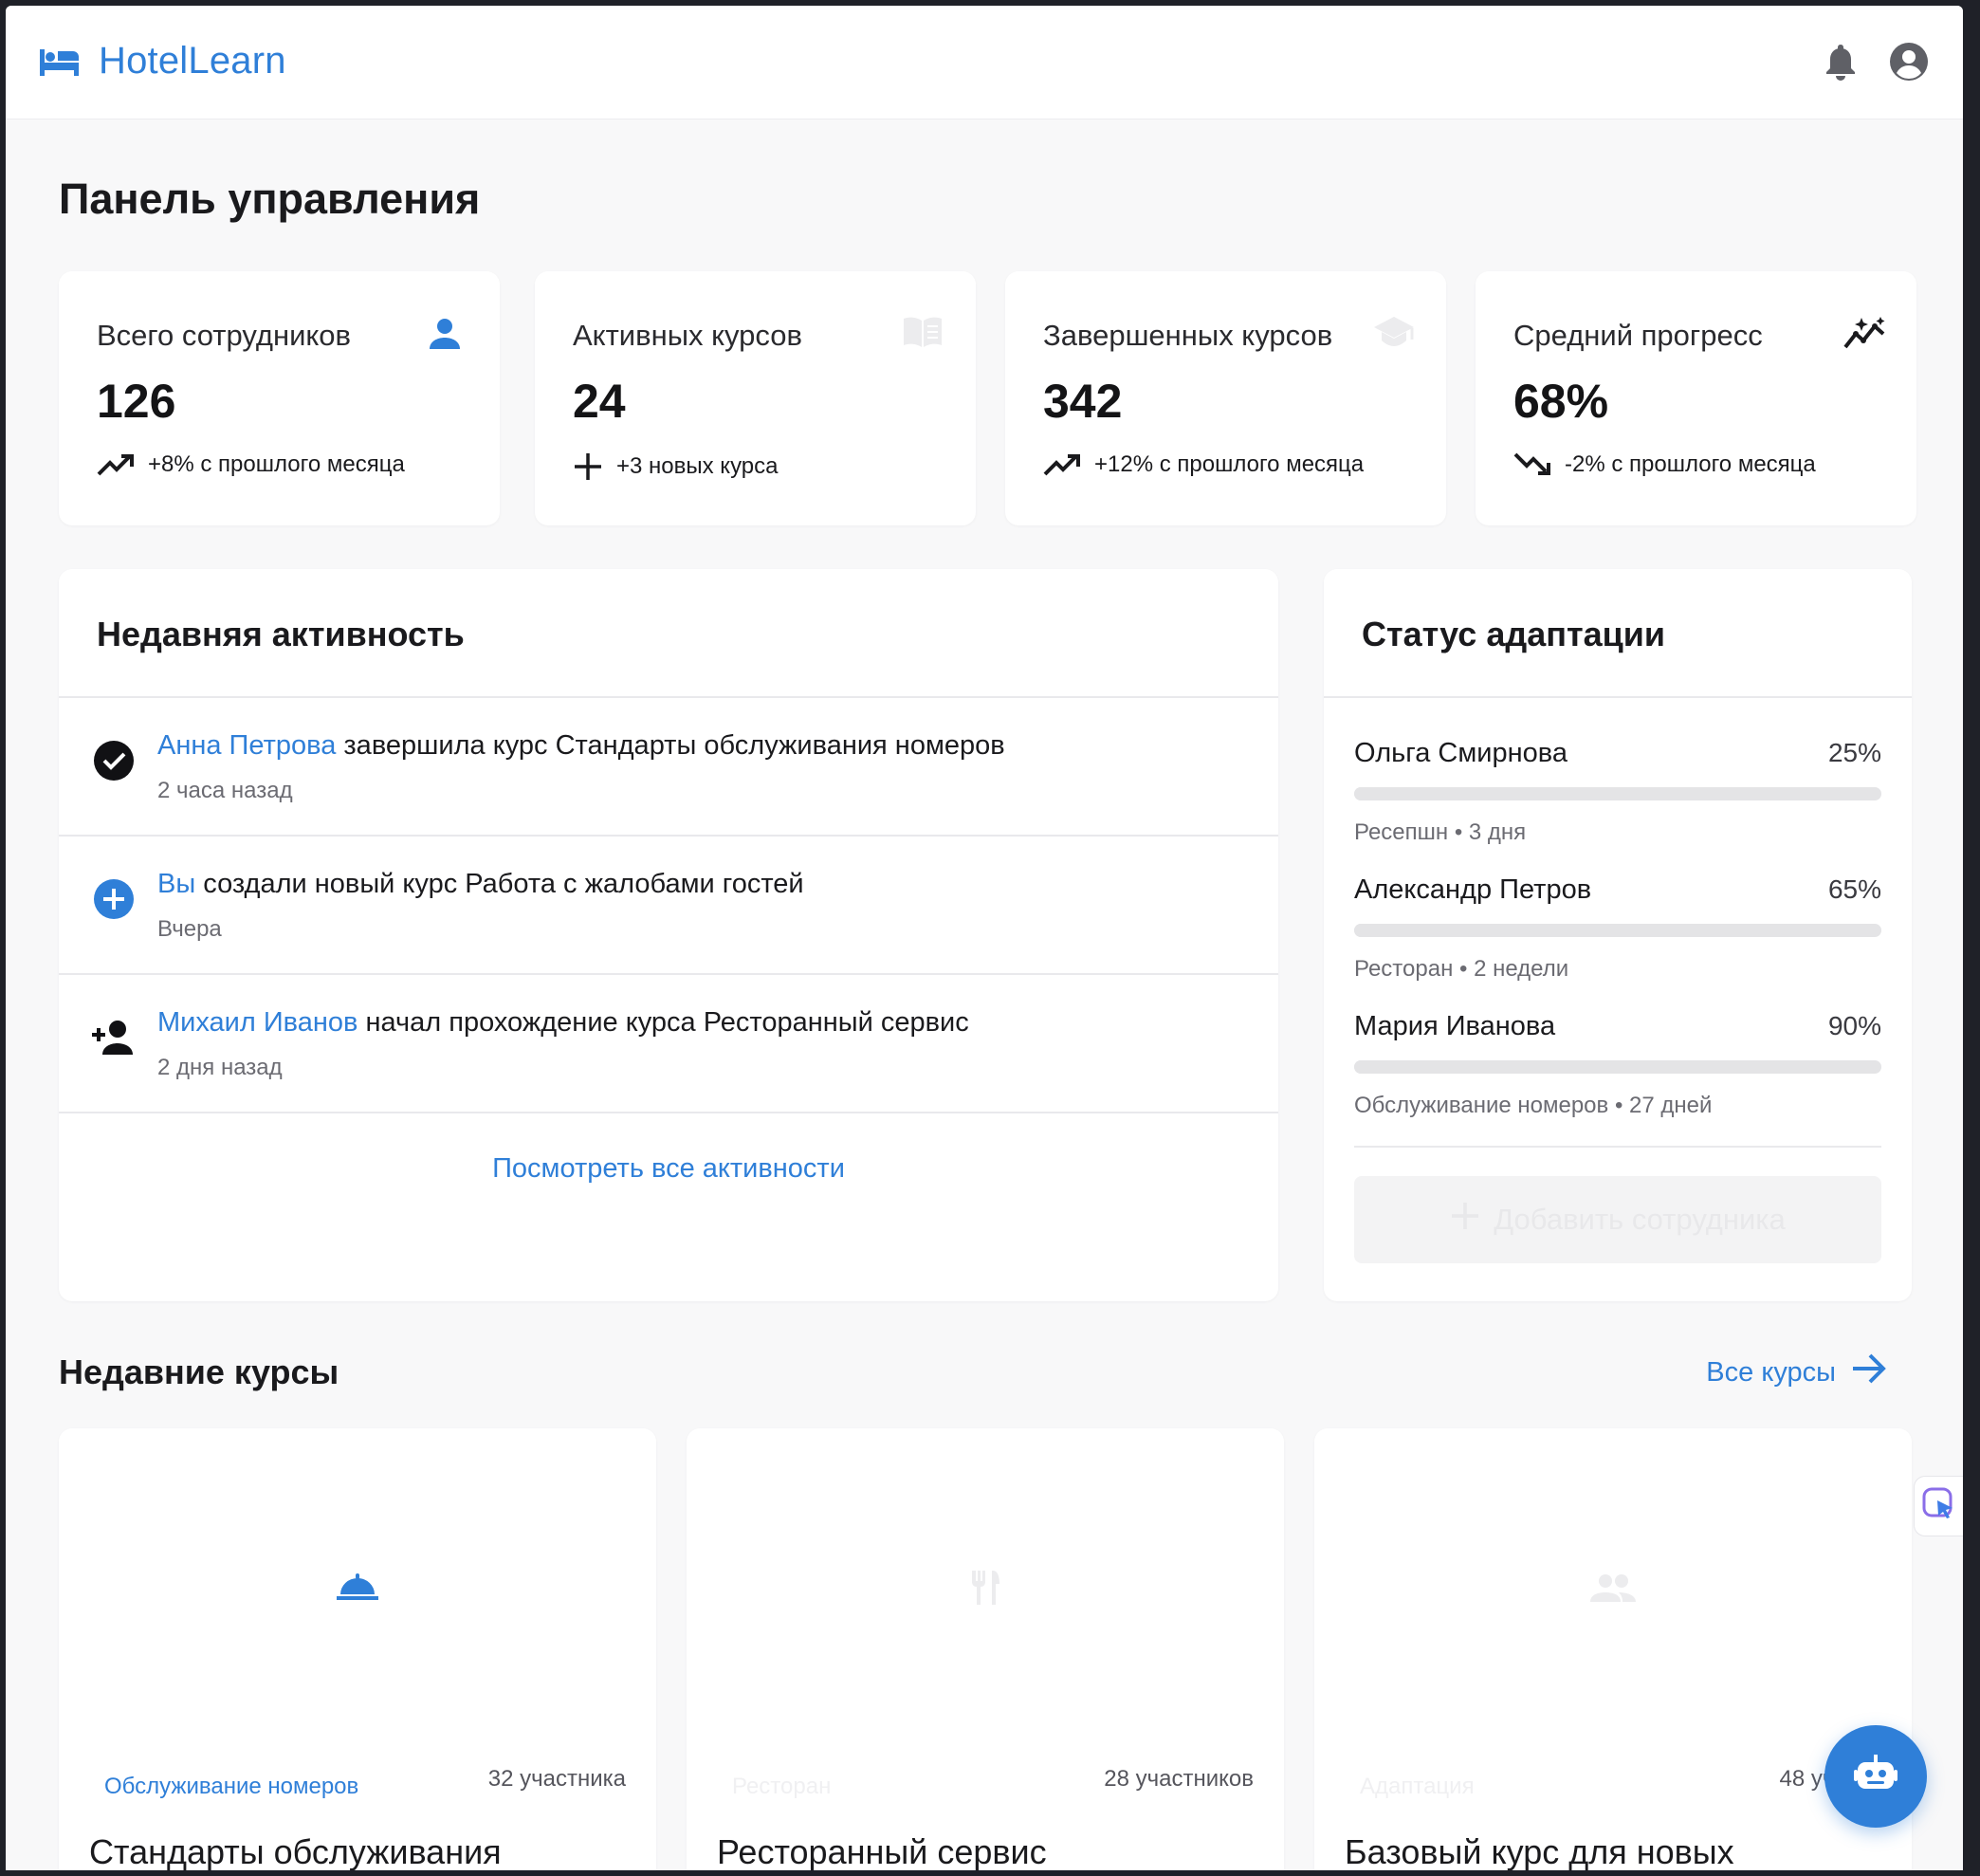 The width and height of the screenshot is (1980, 1876). What do you see at coordinates (1771, 1372) in the screenshot?
I see `all-courses-label: Все курсы` at bounding box center [1771, 1372].